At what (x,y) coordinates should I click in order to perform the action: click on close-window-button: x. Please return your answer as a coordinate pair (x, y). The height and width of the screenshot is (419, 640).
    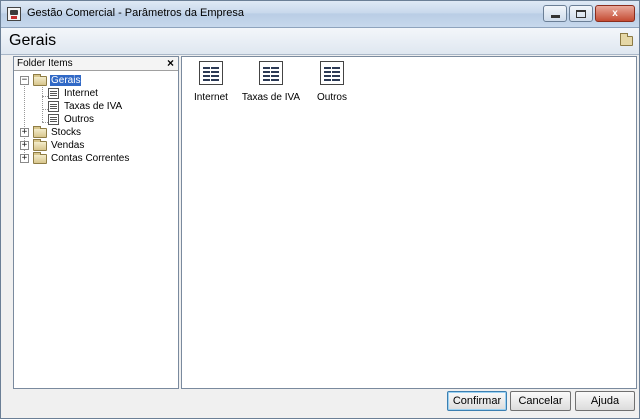
    Looking at the image, I should click on (615, 13).